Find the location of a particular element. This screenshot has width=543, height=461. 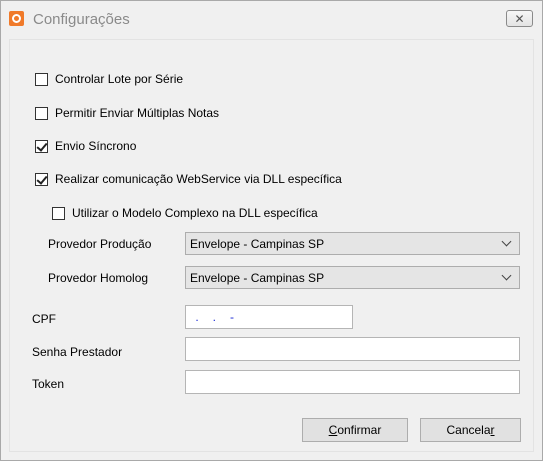

cancelar-label: Cancela is located at coordinates (468, 430).